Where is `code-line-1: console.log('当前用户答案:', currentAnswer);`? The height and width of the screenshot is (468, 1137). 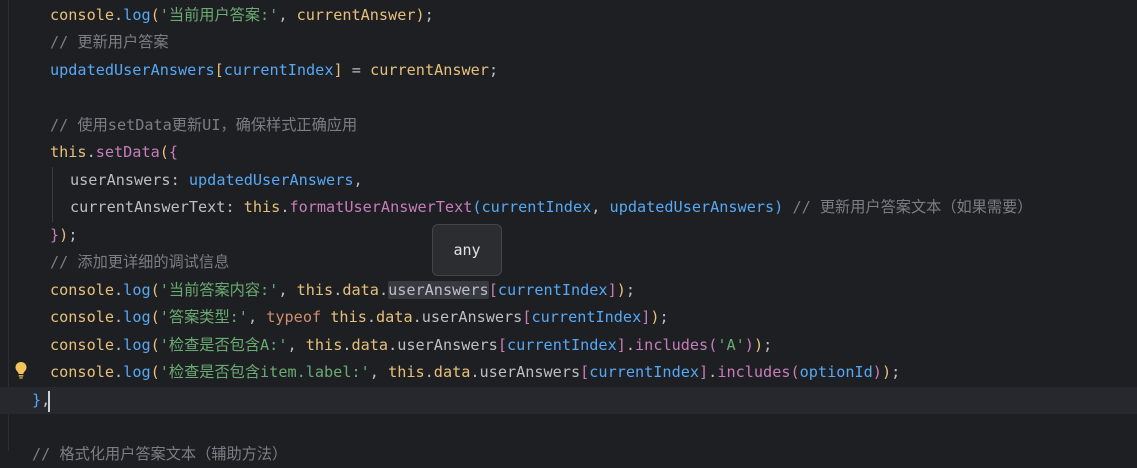
code-line-1: console.log('当前用户答案:', currentAnswer); is located at coordinates (568, 15).